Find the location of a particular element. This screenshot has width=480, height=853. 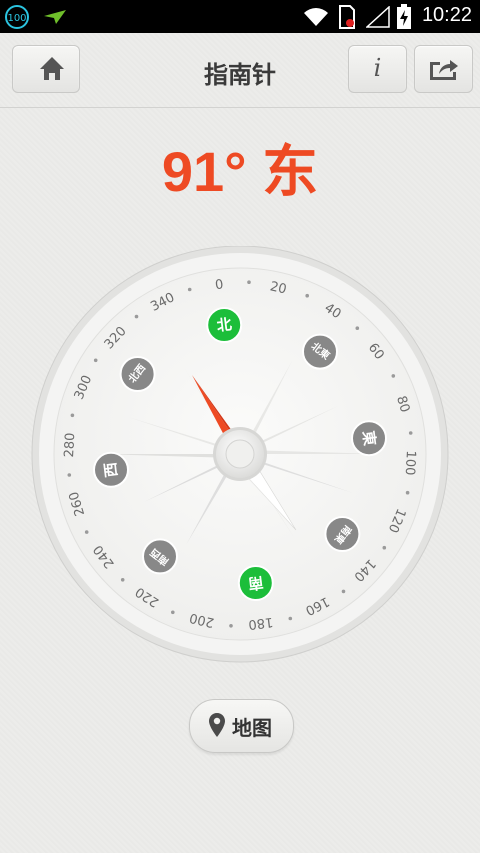

top-bar: 指南针 i is located at coordinates (240, 70).